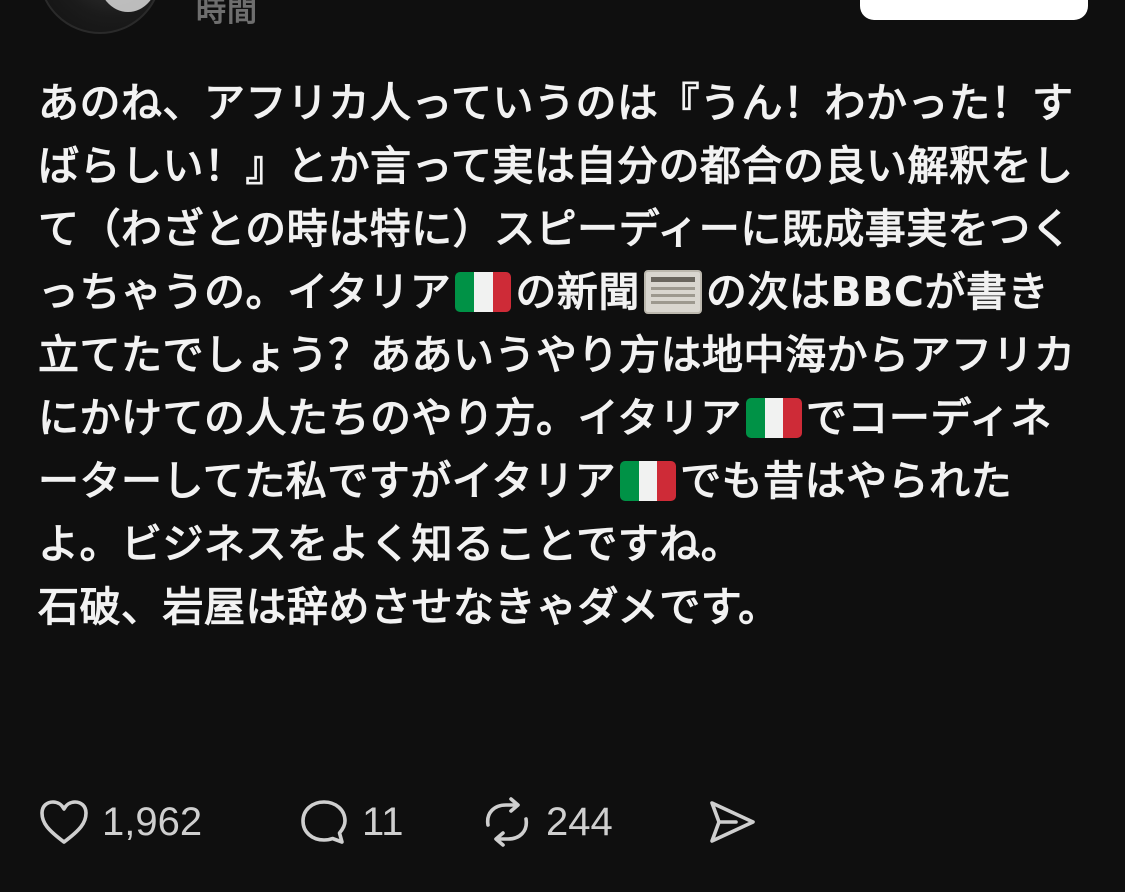 The height and width of the screenshot is (892, 1125). What do you see at coordinates (324, 822) in the screenshot?
I see `comment-bubble-icon` at bounding box center [324, 822].